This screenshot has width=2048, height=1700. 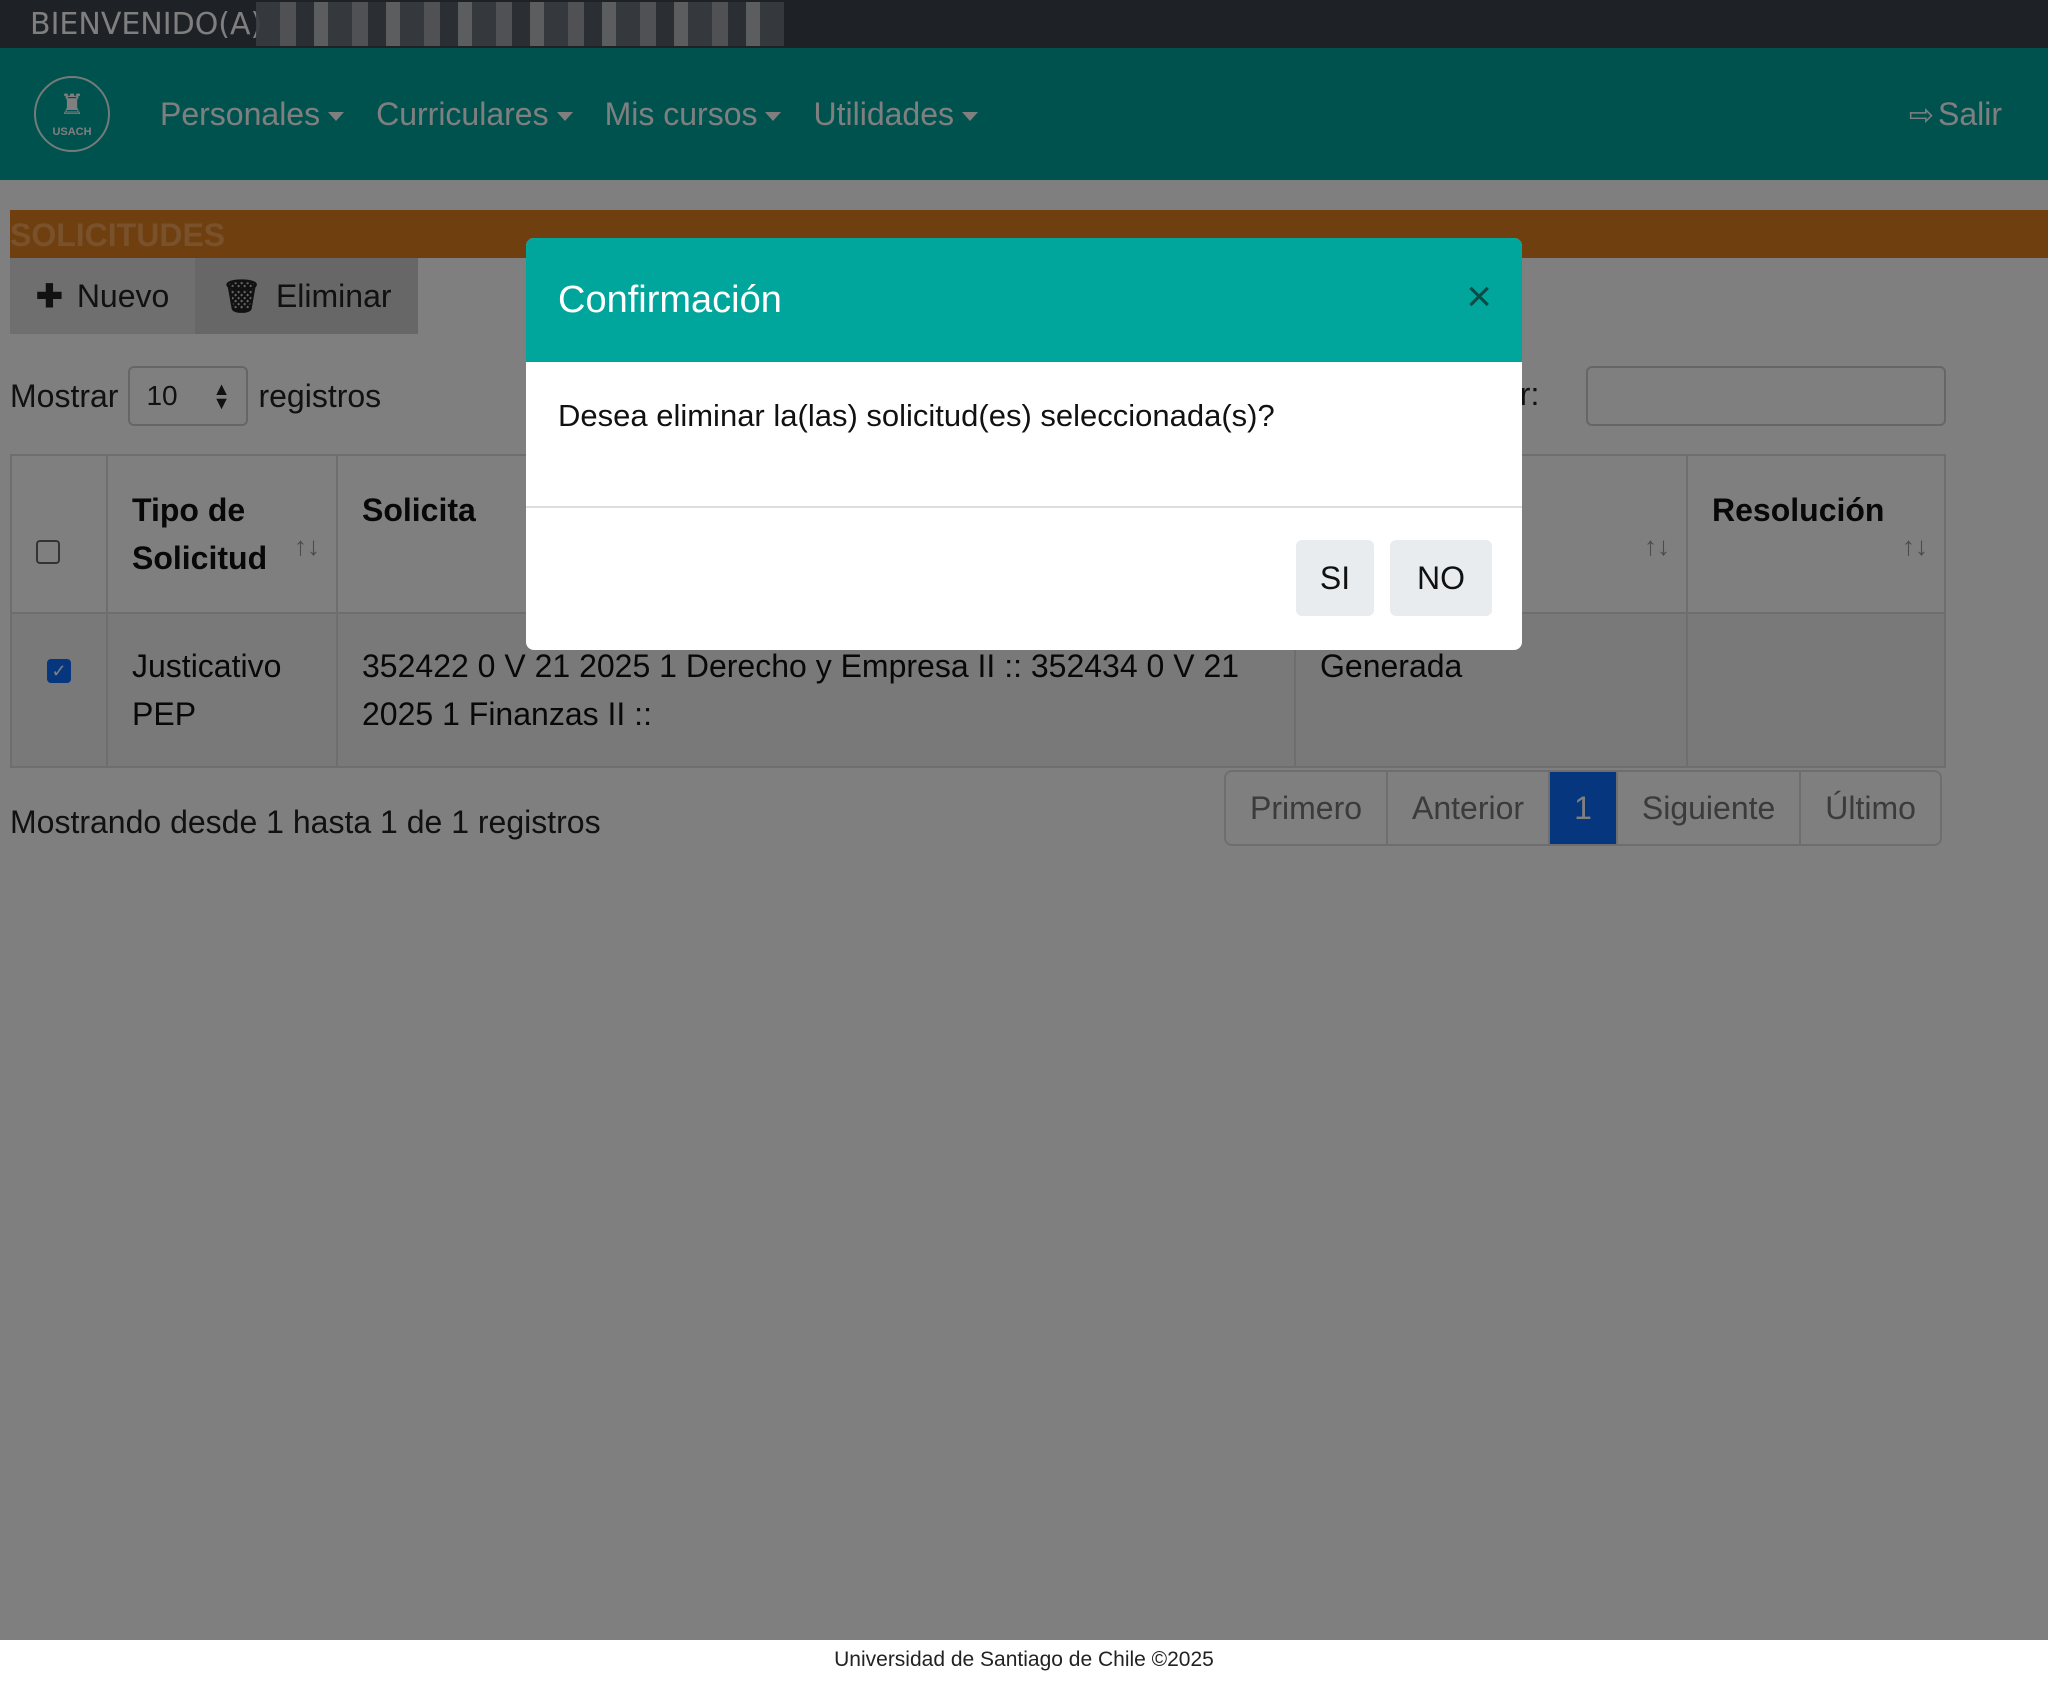 What do you see at coordinates (1335, 578) in the screenshot?
I see `confirm-yes-button: SI` at bounding box center [1335, 578].